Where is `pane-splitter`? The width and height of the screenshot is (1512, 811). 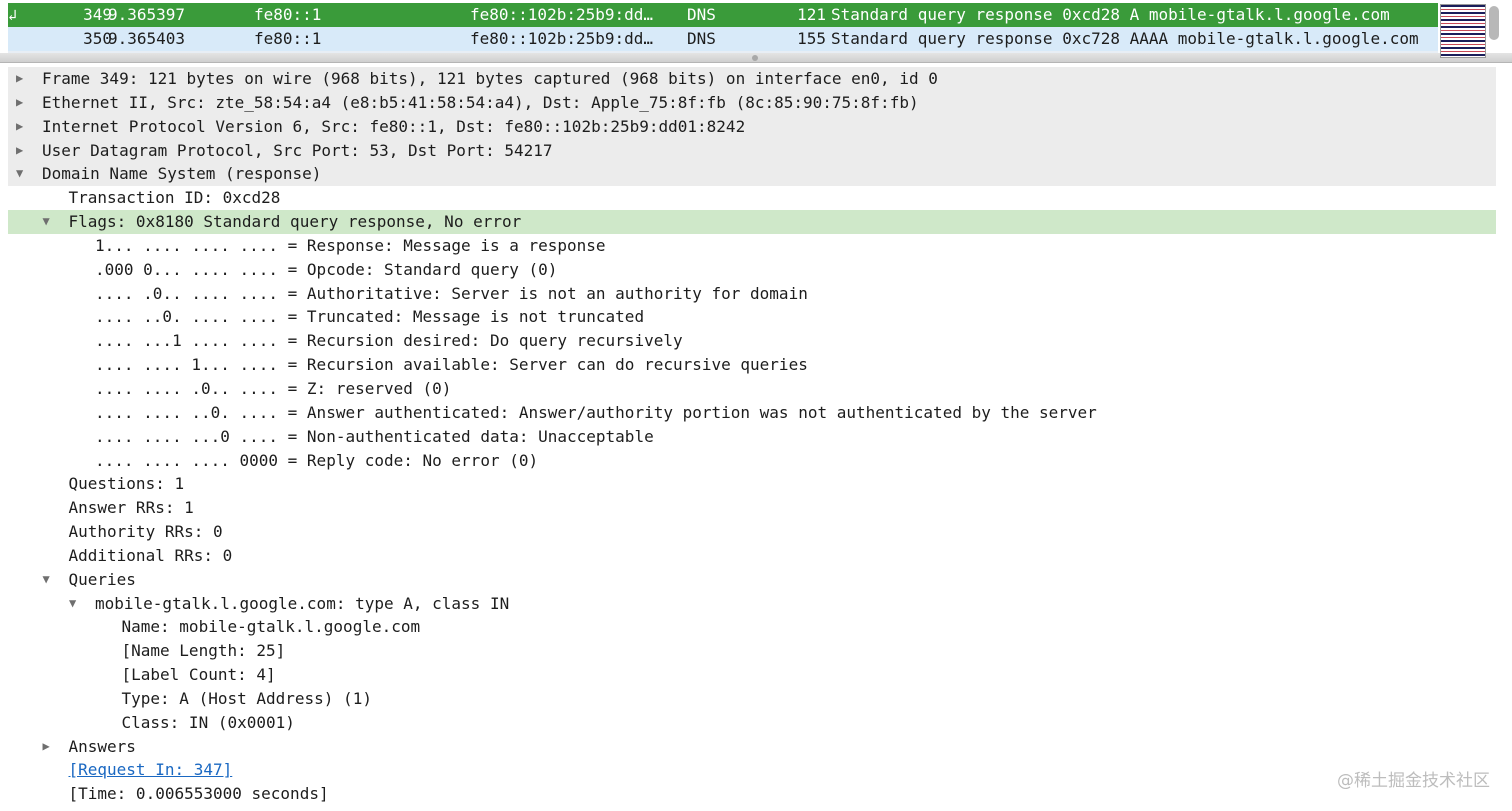
pane-splitter is located at coordinates (756, 58).